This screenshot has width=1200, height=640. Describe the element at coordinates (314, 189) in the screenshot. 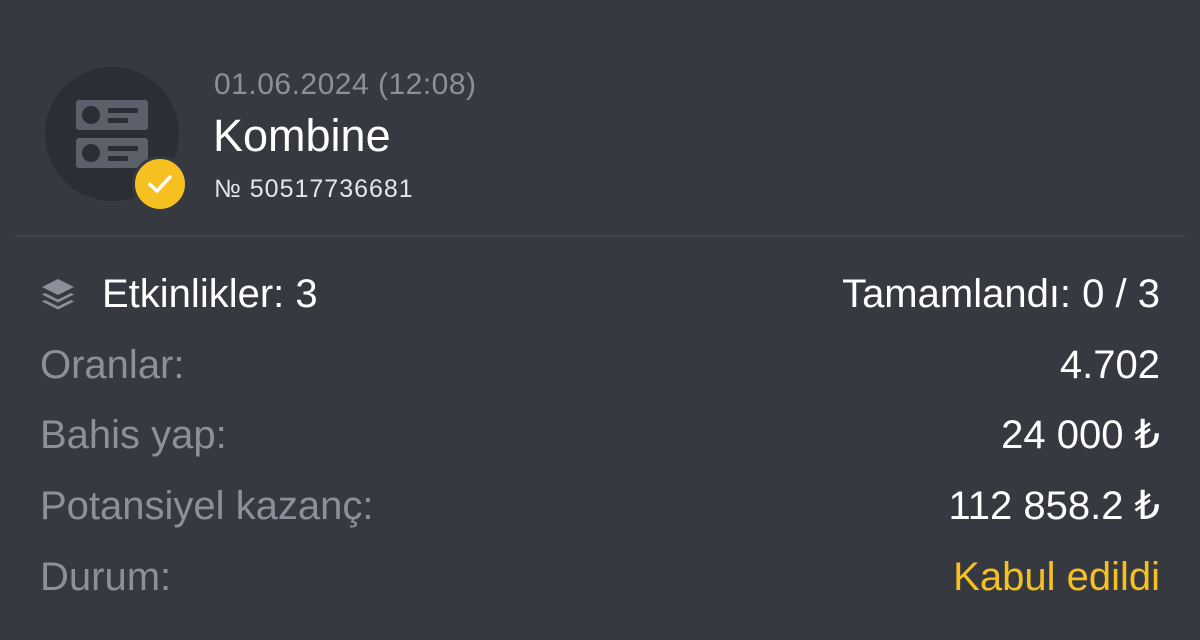

I see `bet-number: № 50517736681` at that location.